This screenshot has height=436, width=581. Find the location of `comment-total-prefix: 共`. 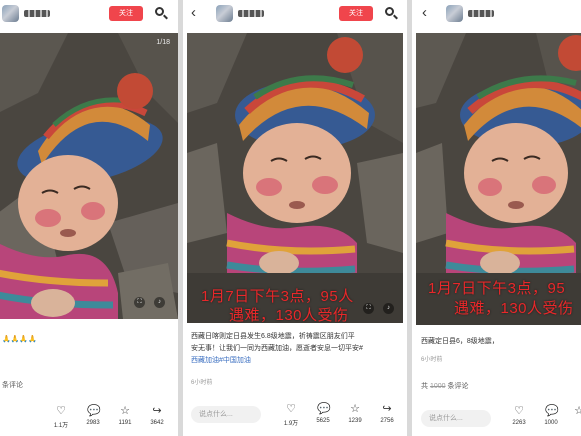

comment-total-prefix: 共 is located at coordinates (424, 386).